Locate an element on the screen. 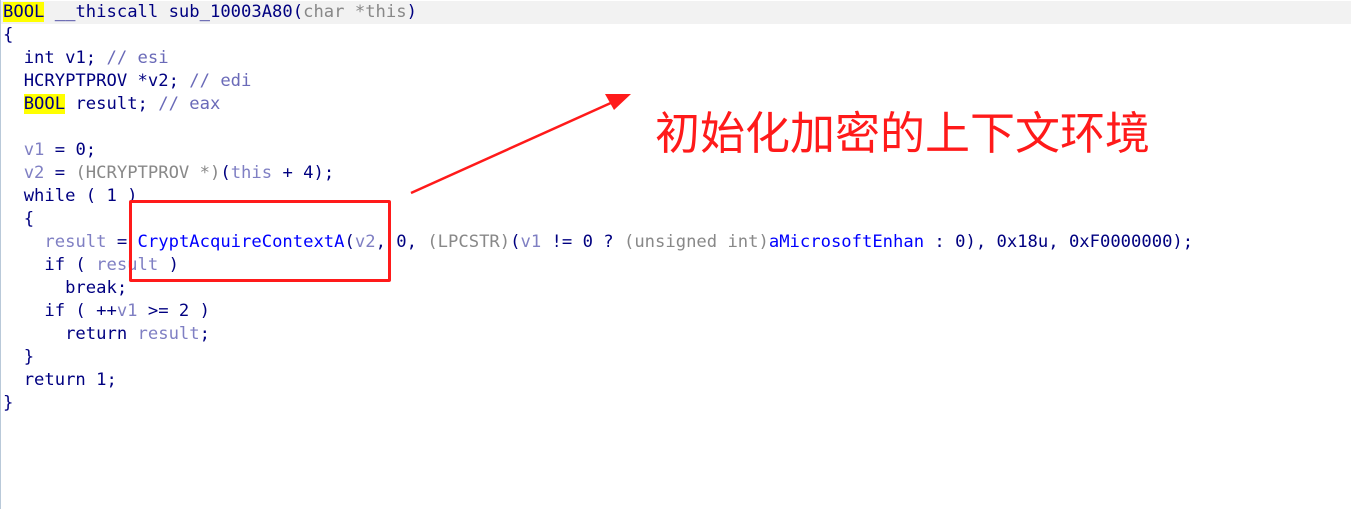 This screenshot has width=1351, height=509. code-line-inner-open: { is located at coordinates (18, 219).